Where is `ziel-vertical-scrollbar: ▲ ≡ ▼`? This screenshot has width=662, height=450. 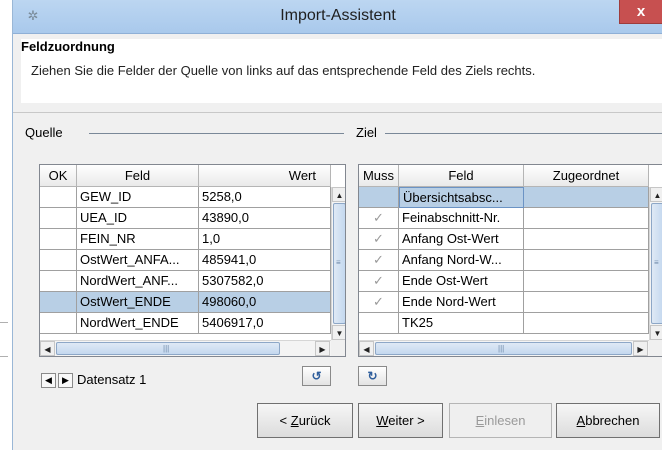
ziel-vertical-scrollbar: ▲ ≡ ▼ is located at coordinates (655, 263).